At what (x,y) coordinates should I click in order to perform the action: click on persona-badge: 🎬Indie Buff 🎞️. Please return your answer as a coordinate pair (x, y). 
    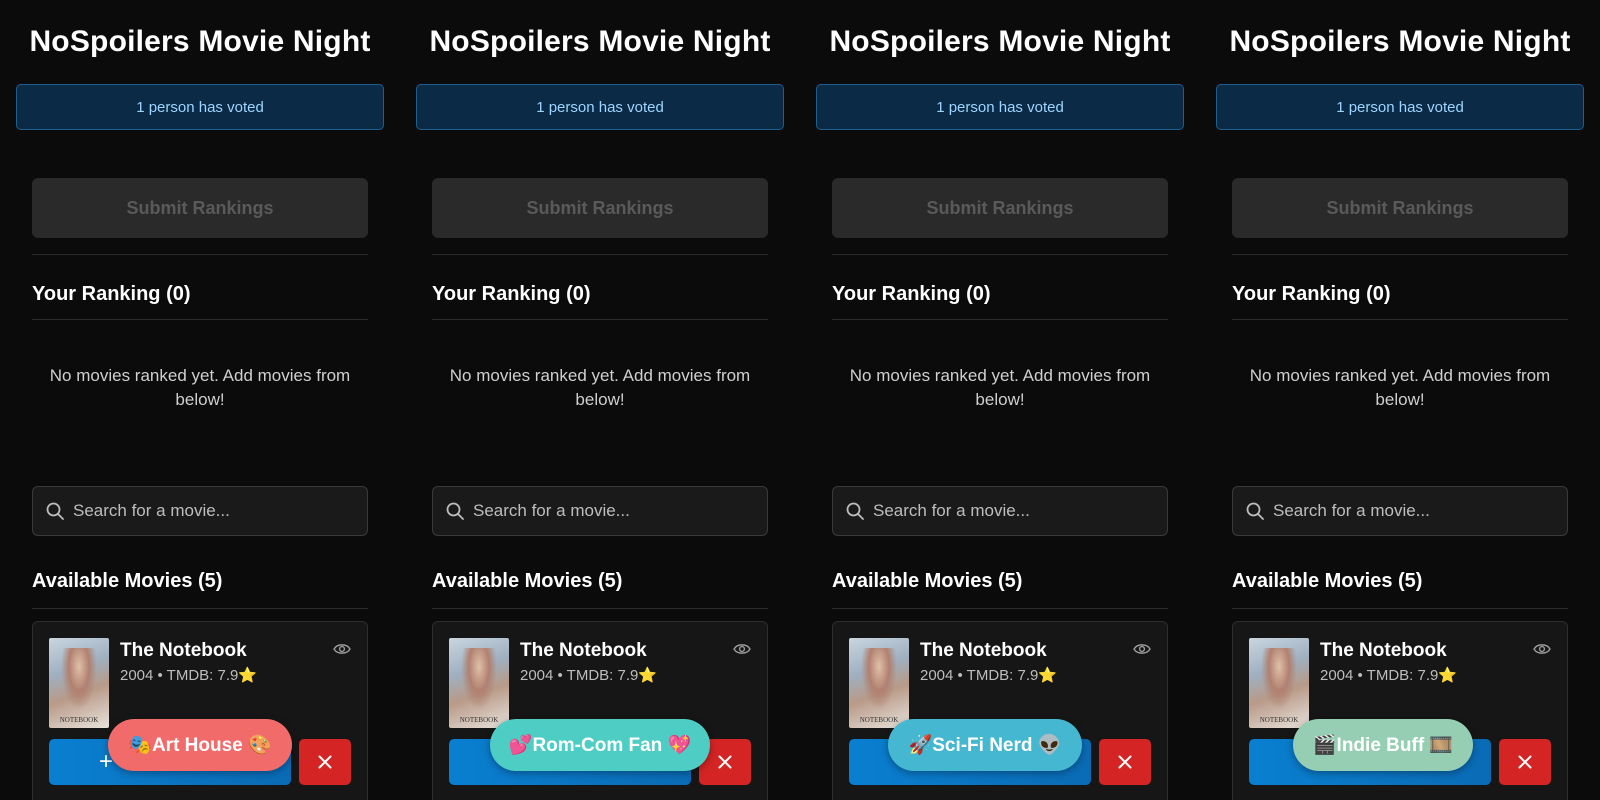
    Looking at the image, I should click on (1383, 745).